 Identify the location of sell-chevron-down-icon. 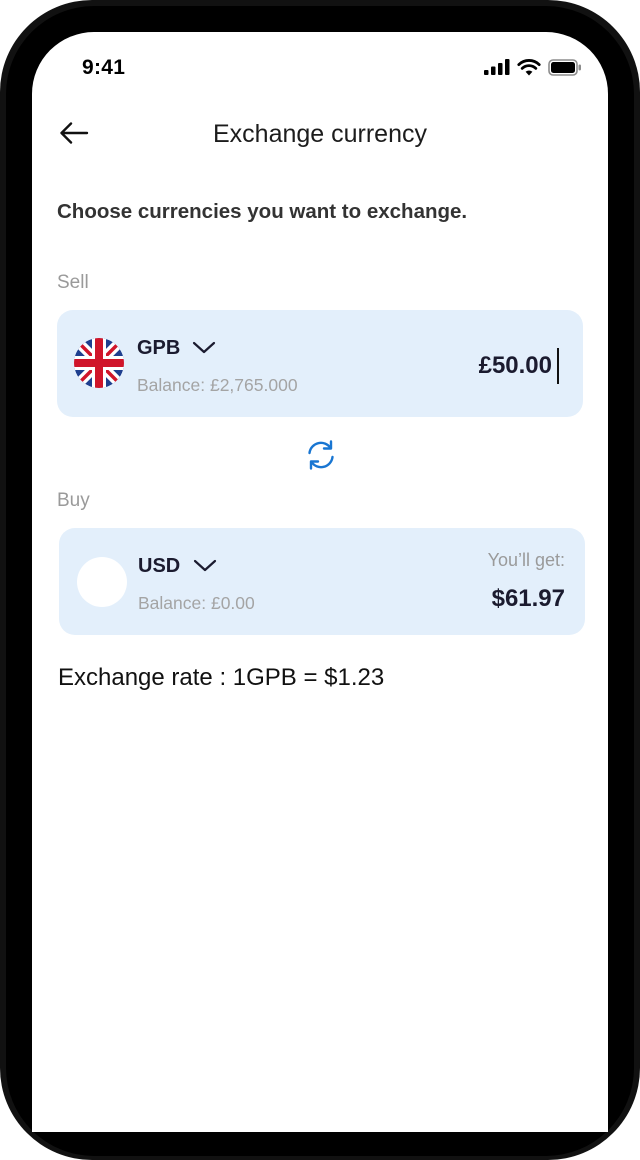
(204, 350).